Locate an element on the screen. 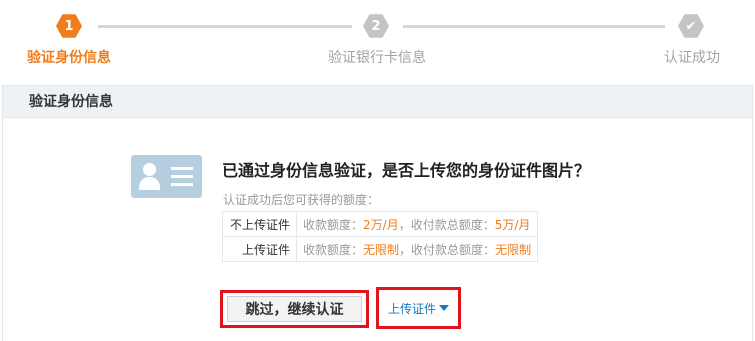 This screenshot has width=755, height=341. step-2-number: 2 is located at coordinates (376, 26).